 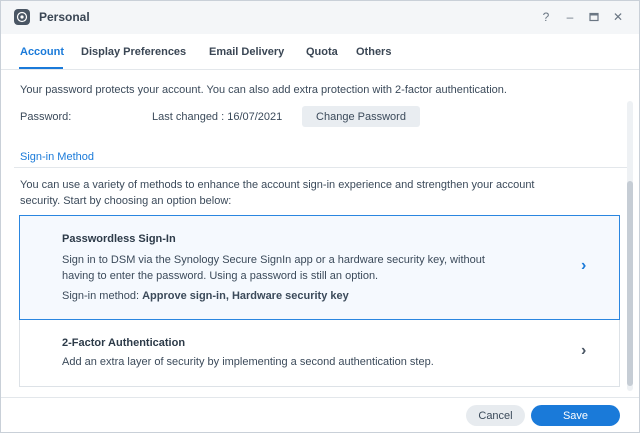 I want to click on help-icon: ?, so click(x=546, y=17).